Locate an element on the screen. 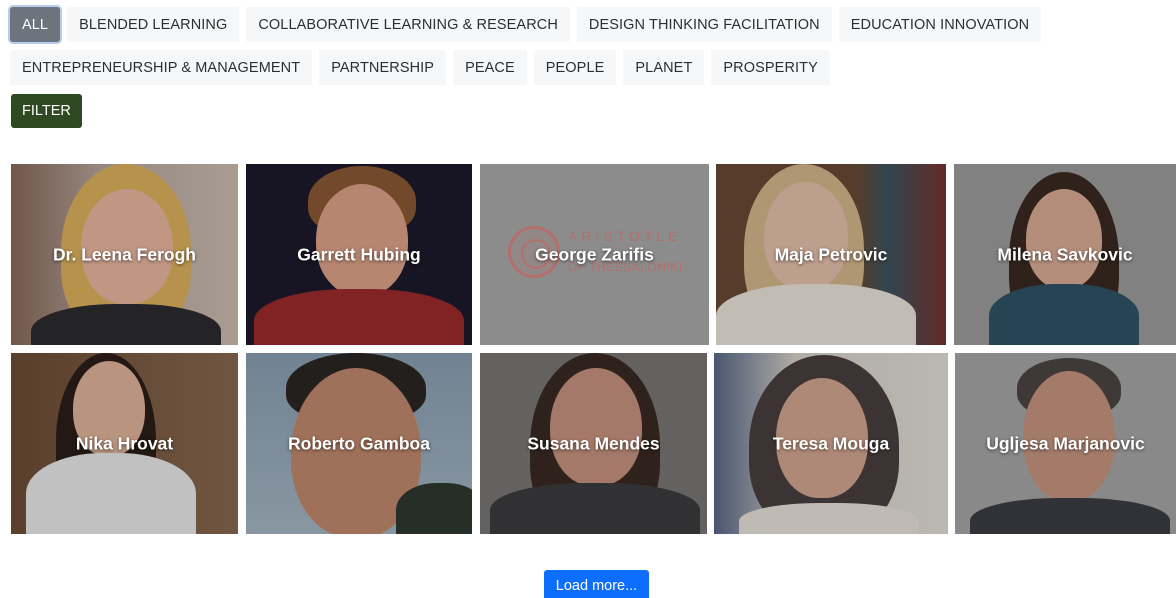  person-name: Maja Petrovic is located at coordinates (831, 254).